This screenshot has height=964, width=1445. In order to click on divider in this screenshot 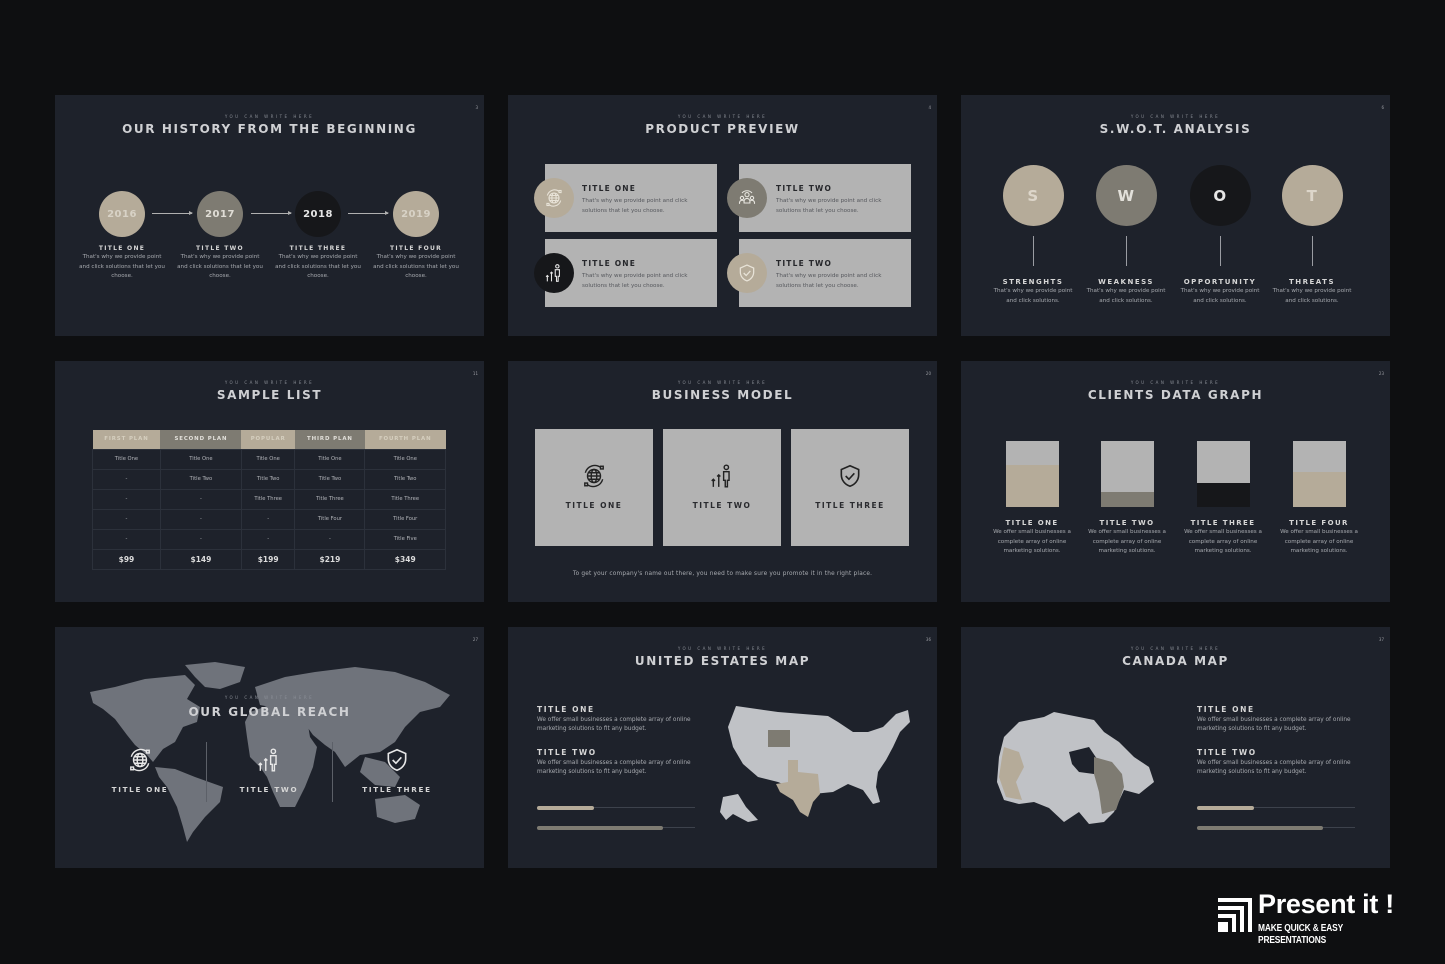, I will do `click(206, 772)`.